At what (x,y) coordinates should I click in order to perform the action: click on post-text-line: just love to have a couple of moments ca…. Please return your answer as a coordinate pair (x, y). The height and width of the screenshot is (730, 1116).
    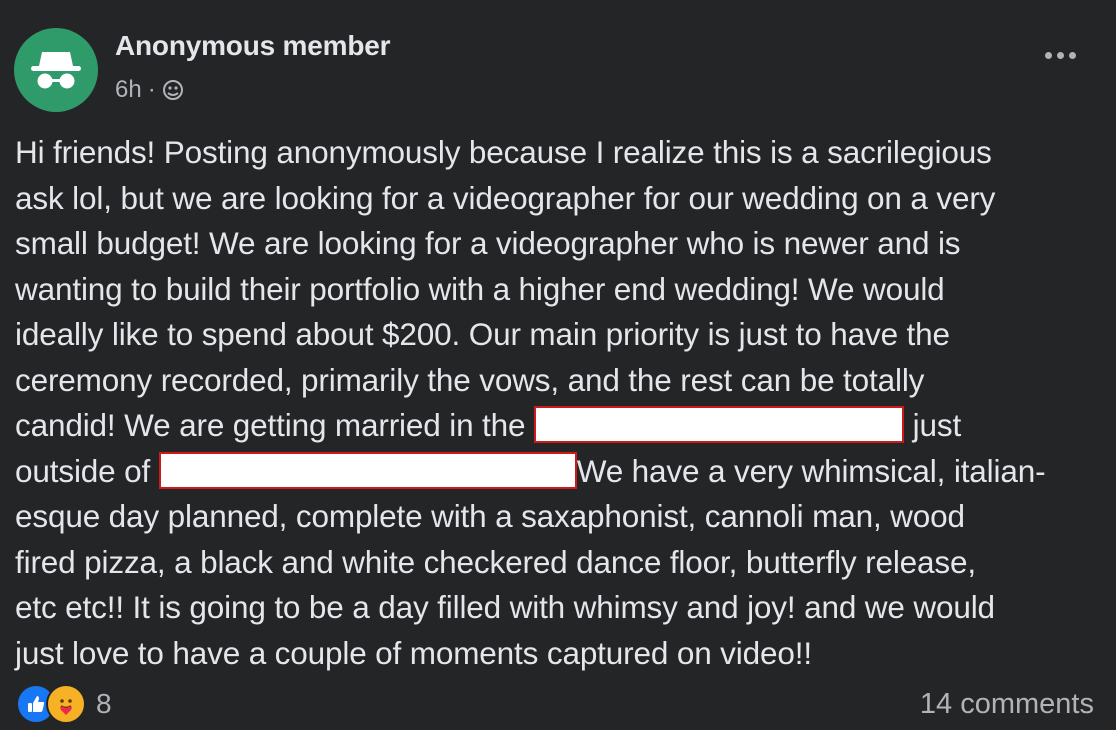
    Looking at the image, I should click on (413, 652).